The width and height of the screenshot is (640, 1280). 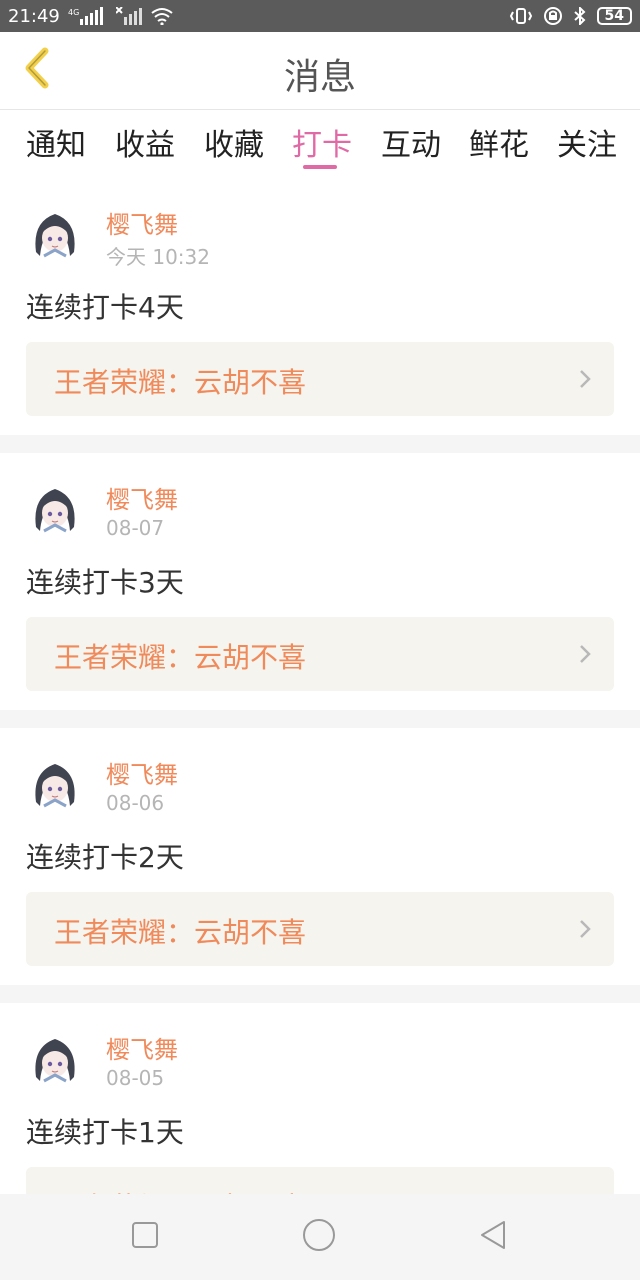 I want to click on system-back-button, so click(x=493, y=1237).